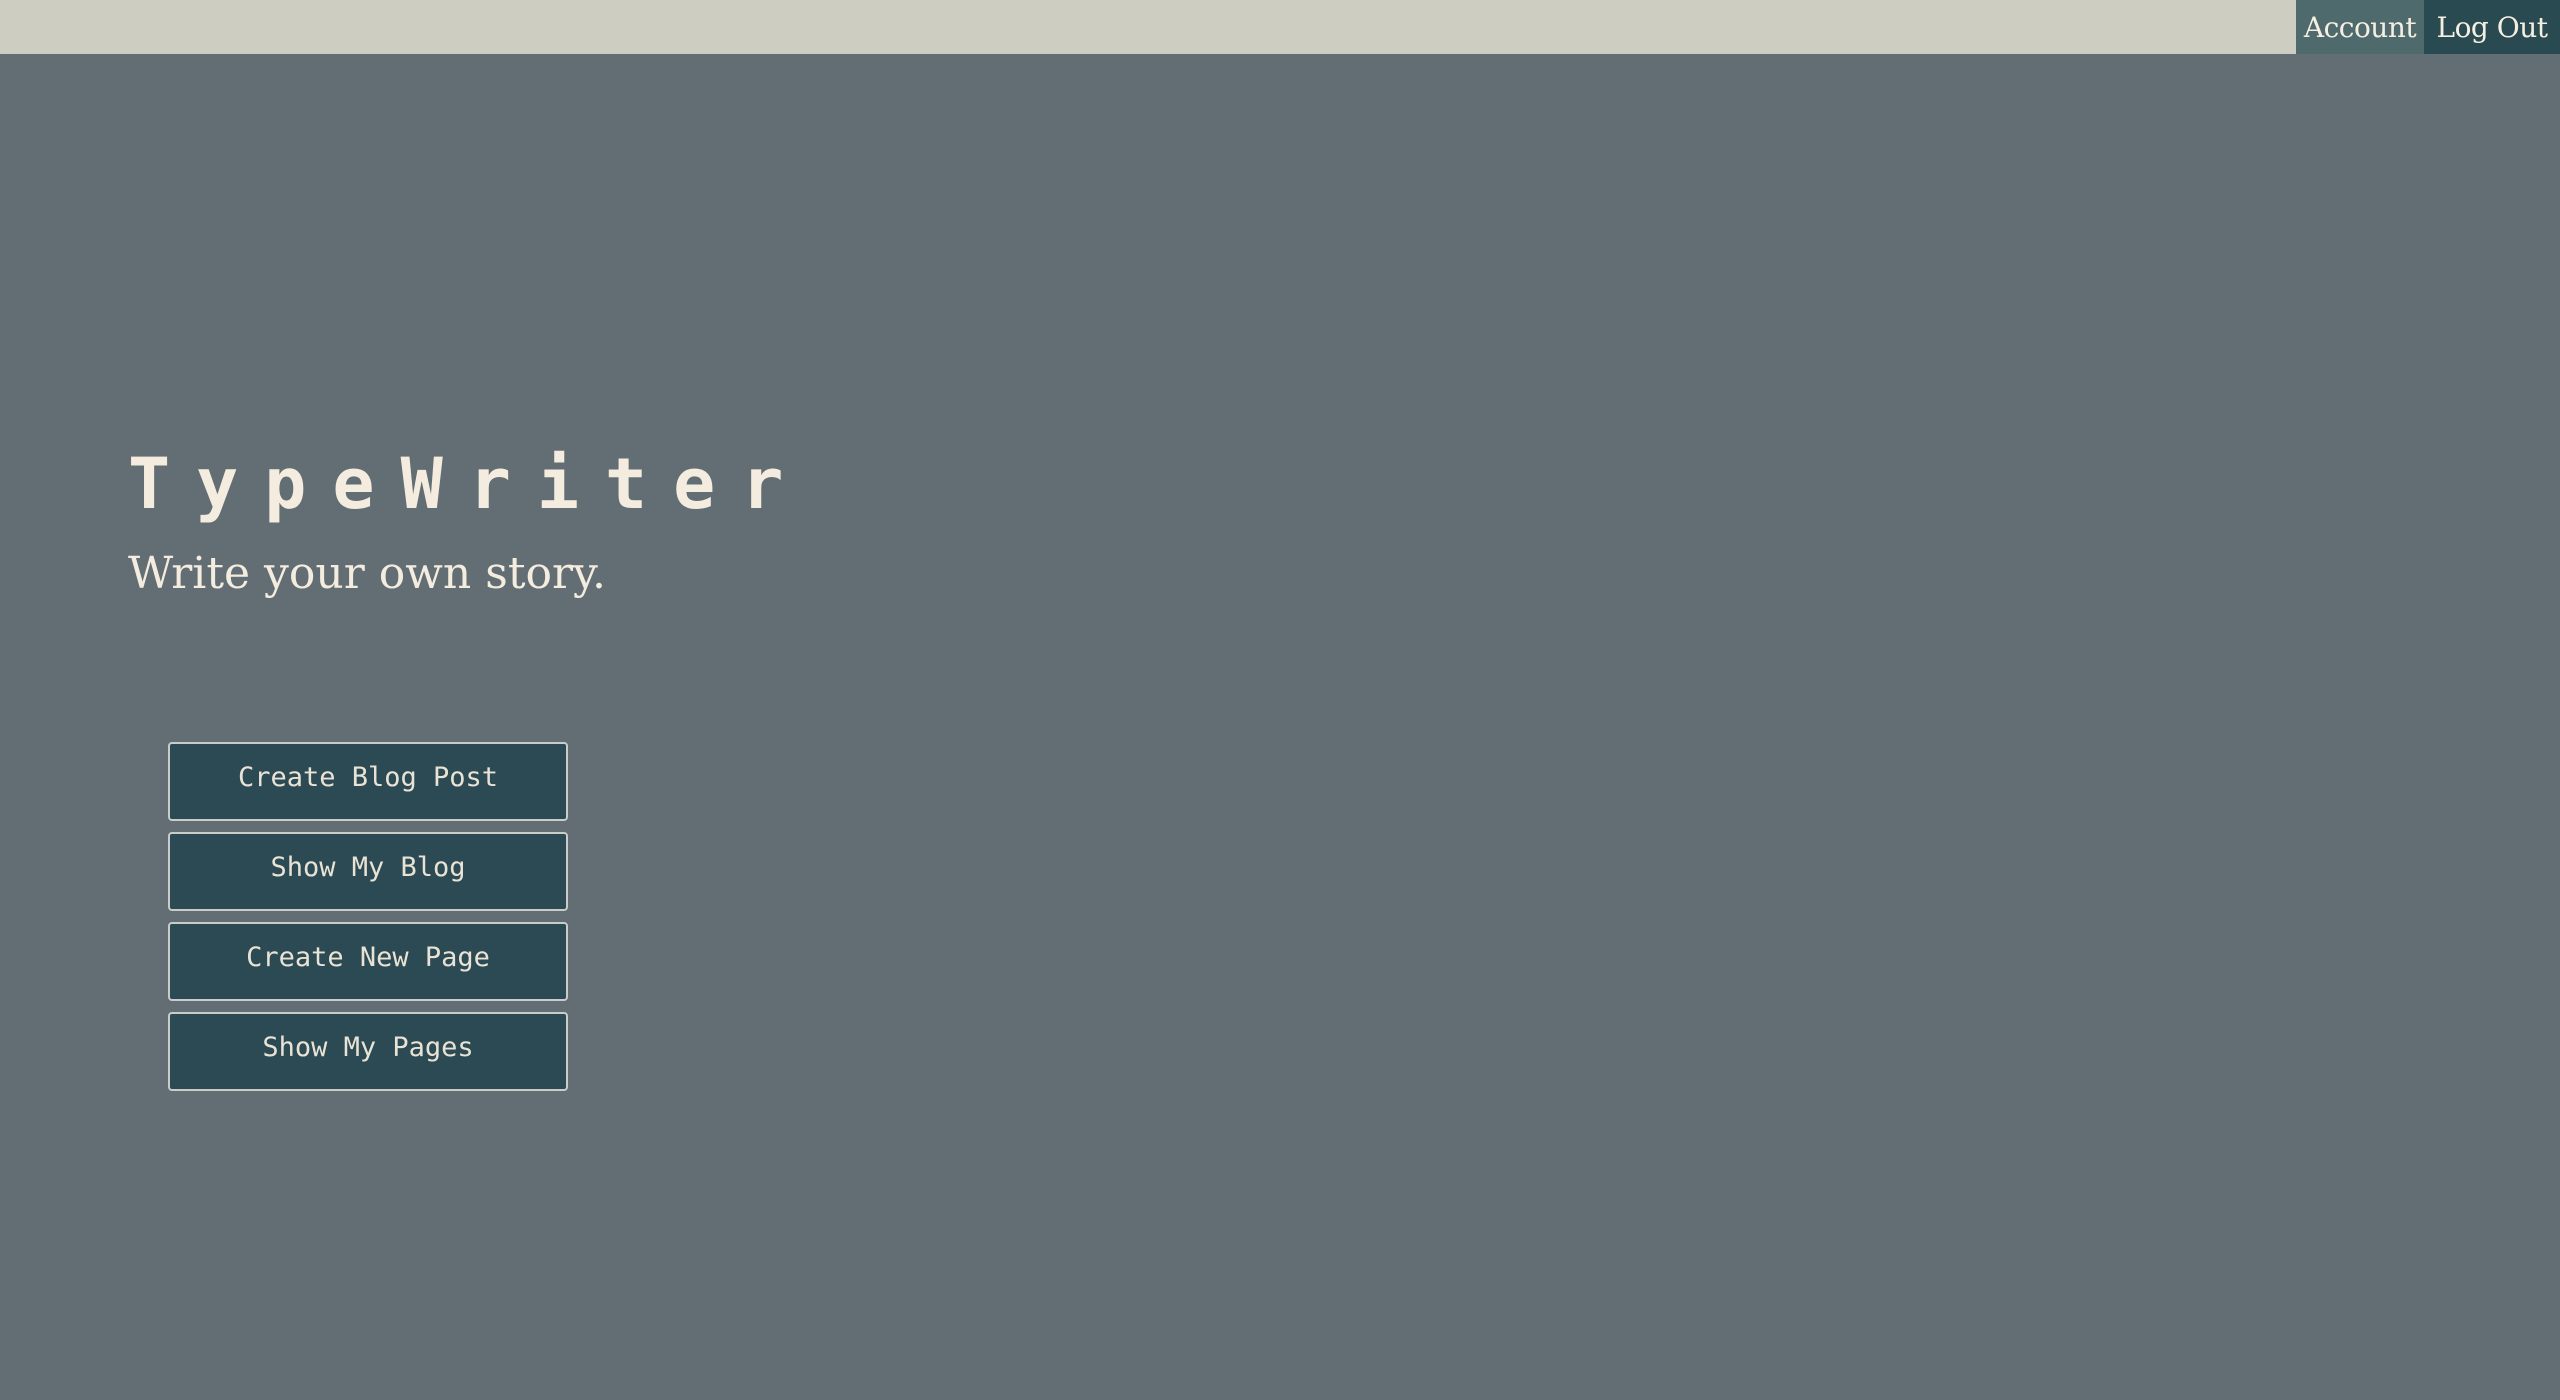 The height and width of the screenshot is (1400, 2560). I want to click on top-nav: Account Log Out, so click(2428, 27).